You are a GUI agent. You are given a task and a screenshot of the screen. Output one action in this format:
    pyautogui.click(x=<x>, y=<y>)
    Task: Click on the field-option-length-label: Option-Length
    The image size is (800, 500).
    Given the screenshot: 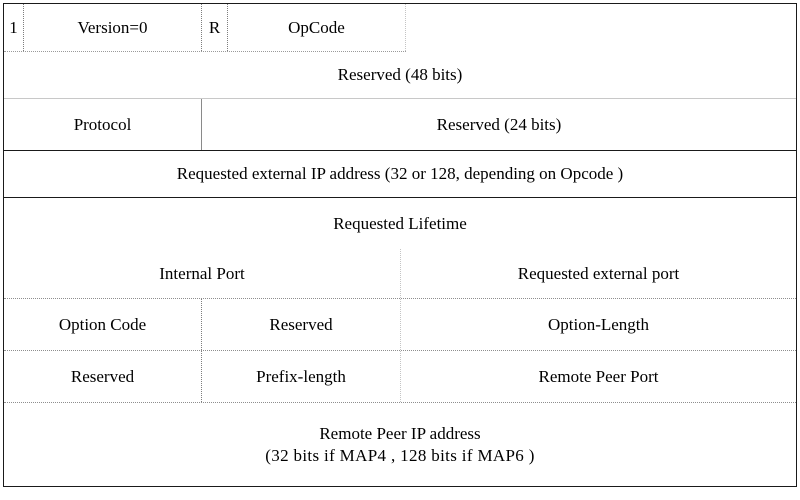 What is the action you would take?
    pyautogui.click(x=598, y=324)
    